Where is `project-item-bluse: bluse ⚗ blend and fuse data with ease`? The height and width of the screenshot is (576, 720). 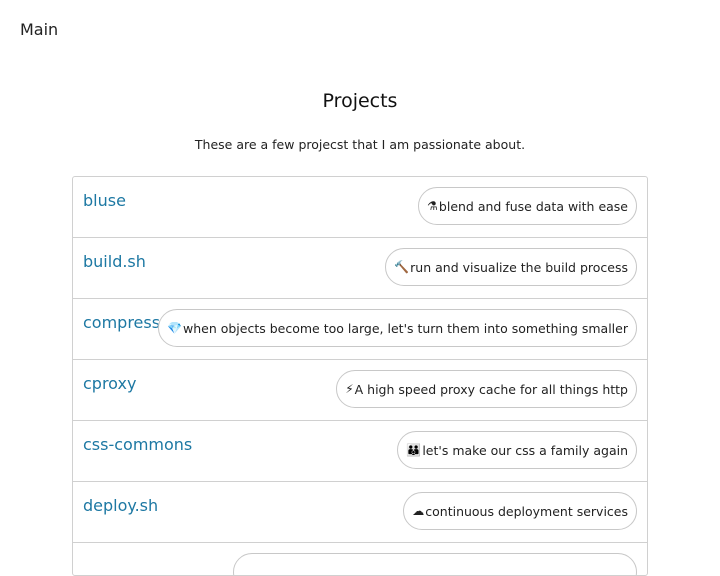 project-item-bluse: bluse ⚗ blend and fuse data with ease is located at coordinates (360, 207).